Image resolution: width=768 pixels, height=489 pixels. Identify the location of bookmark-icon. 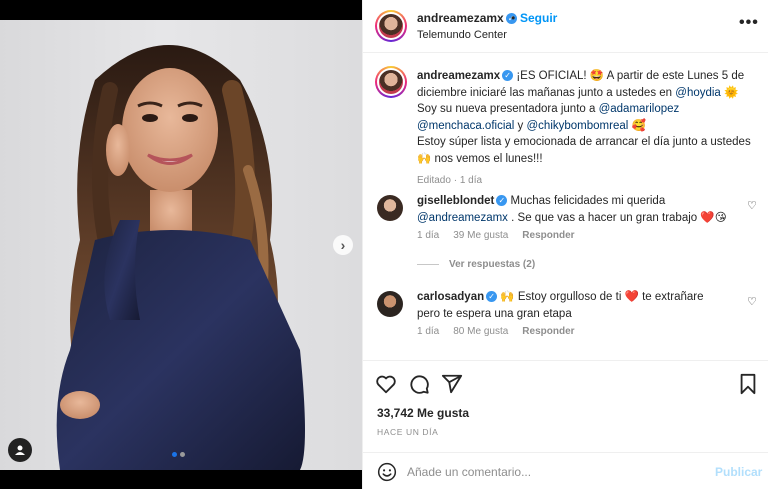
(748, 384).